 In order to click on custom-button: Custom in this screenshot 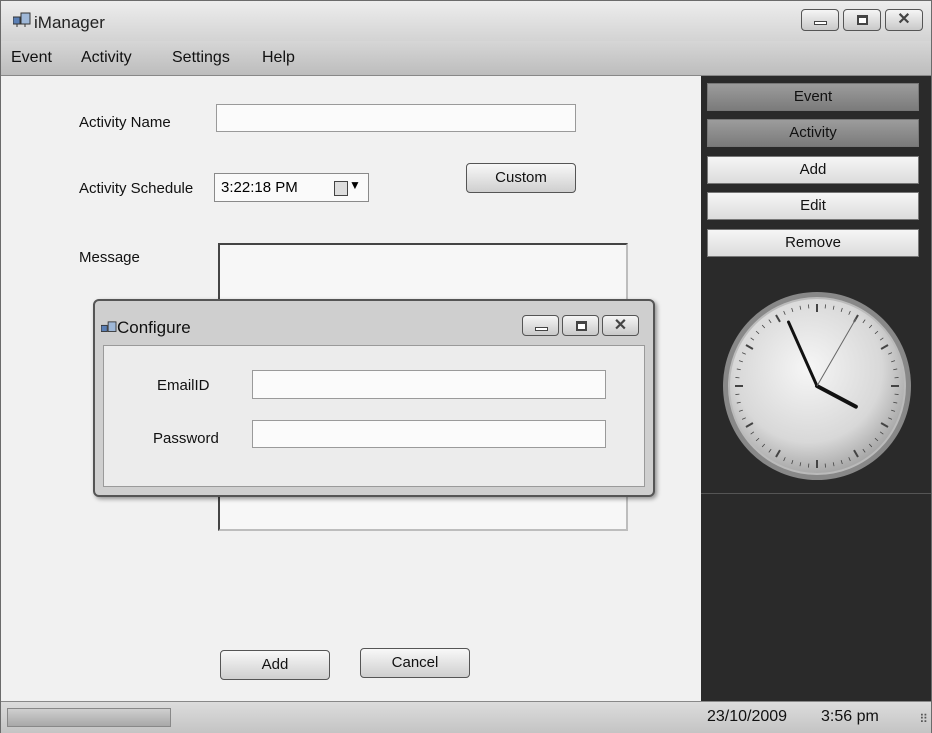, I will do `click(521, 178)`.